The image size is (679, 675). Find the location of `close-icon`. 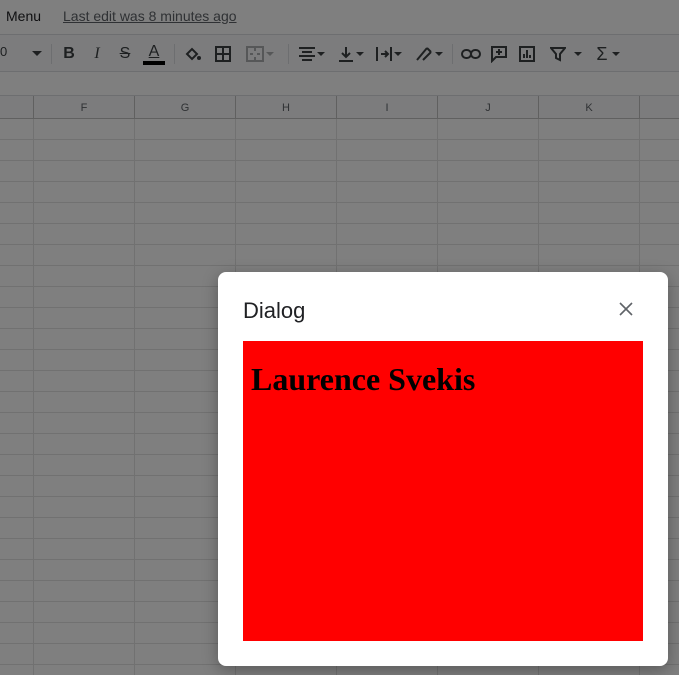

close-icon is located at coordinates (626, 309).